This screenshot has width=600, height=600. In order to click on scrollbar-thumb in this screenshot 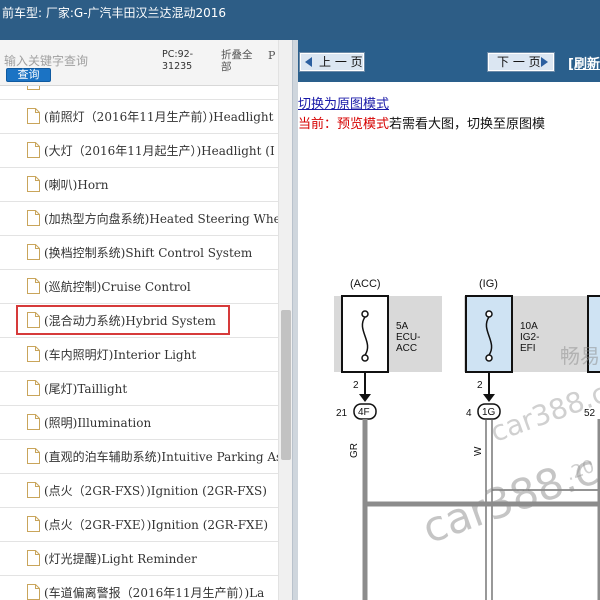, I will do `click(286, 385)`.